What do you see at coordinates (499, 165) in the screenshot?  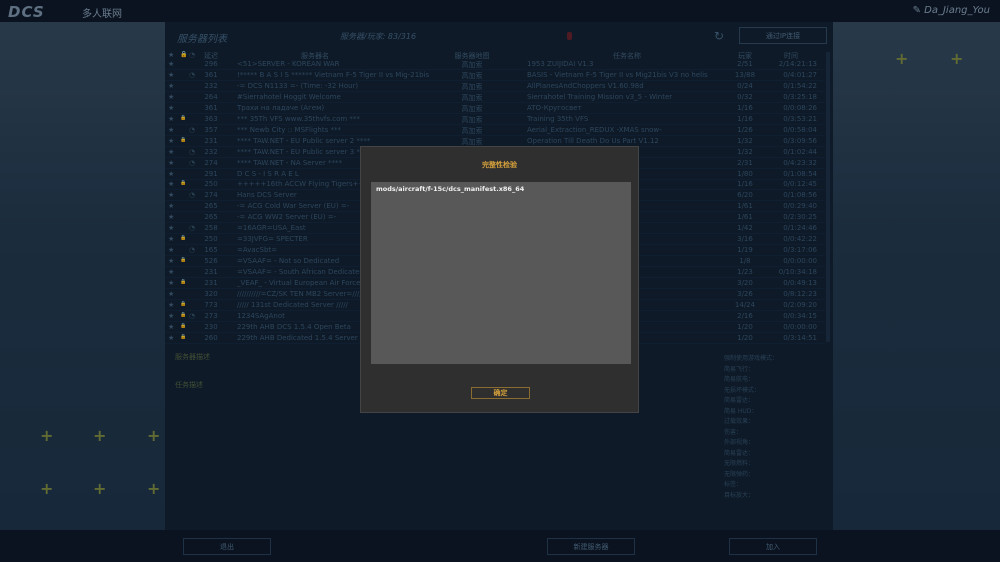 I see `dialog-title: 完整性检验` at bounding box center [499, 165].